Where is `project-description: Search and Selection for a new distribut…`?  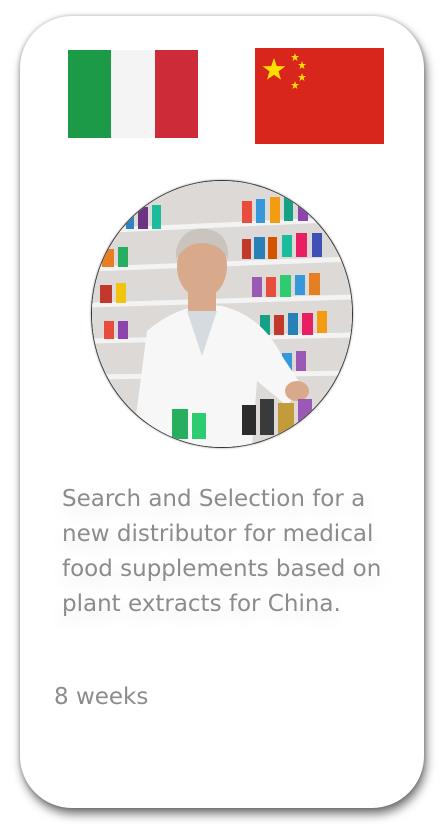 project-description: Search and Selection for a new distribut… is located at coordinates (222, 551).